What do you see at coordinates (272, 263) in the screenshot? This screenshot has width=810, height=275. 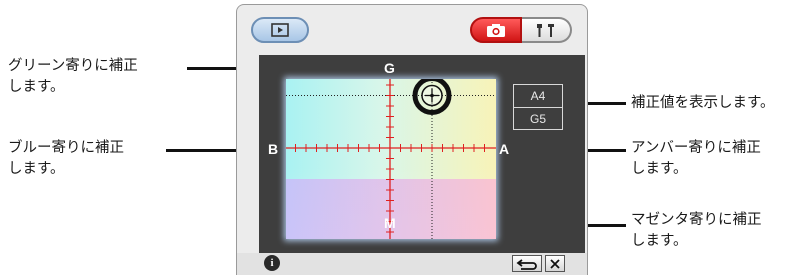 I see `info-icon: i` at bounding box center [272, 263].